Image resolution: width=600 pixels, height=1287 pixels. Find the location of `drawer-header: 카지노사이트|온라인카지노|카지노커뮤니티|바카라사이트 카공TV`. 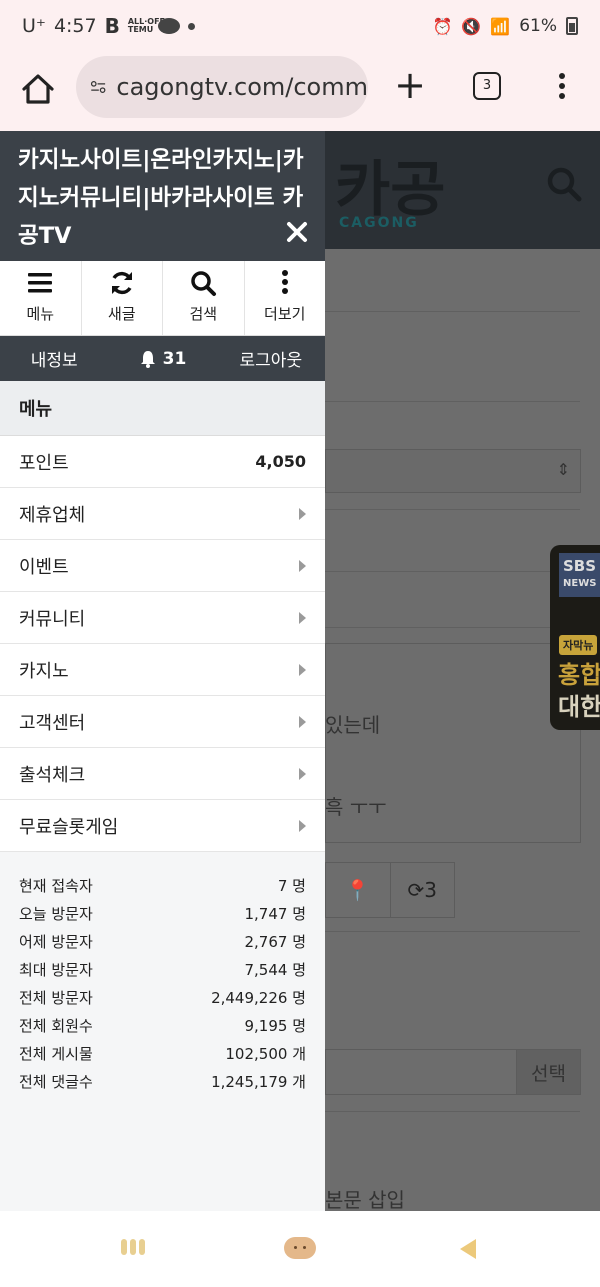

drawer-header: 카지노사이트|온라인카지노|카지노커뮤니티|바카라사이트 카공TV is located at coordinates (162, 196).